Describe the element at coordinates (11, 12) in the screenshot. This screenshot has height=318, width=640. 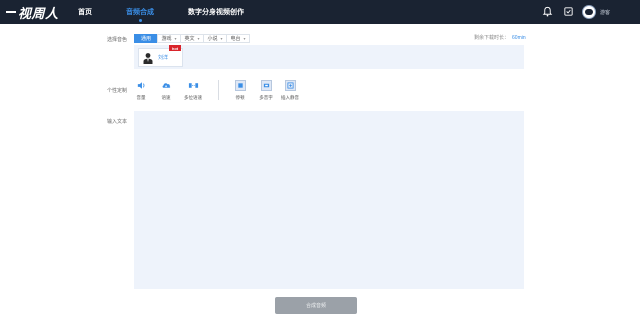
I see `logo-dash` at that location.